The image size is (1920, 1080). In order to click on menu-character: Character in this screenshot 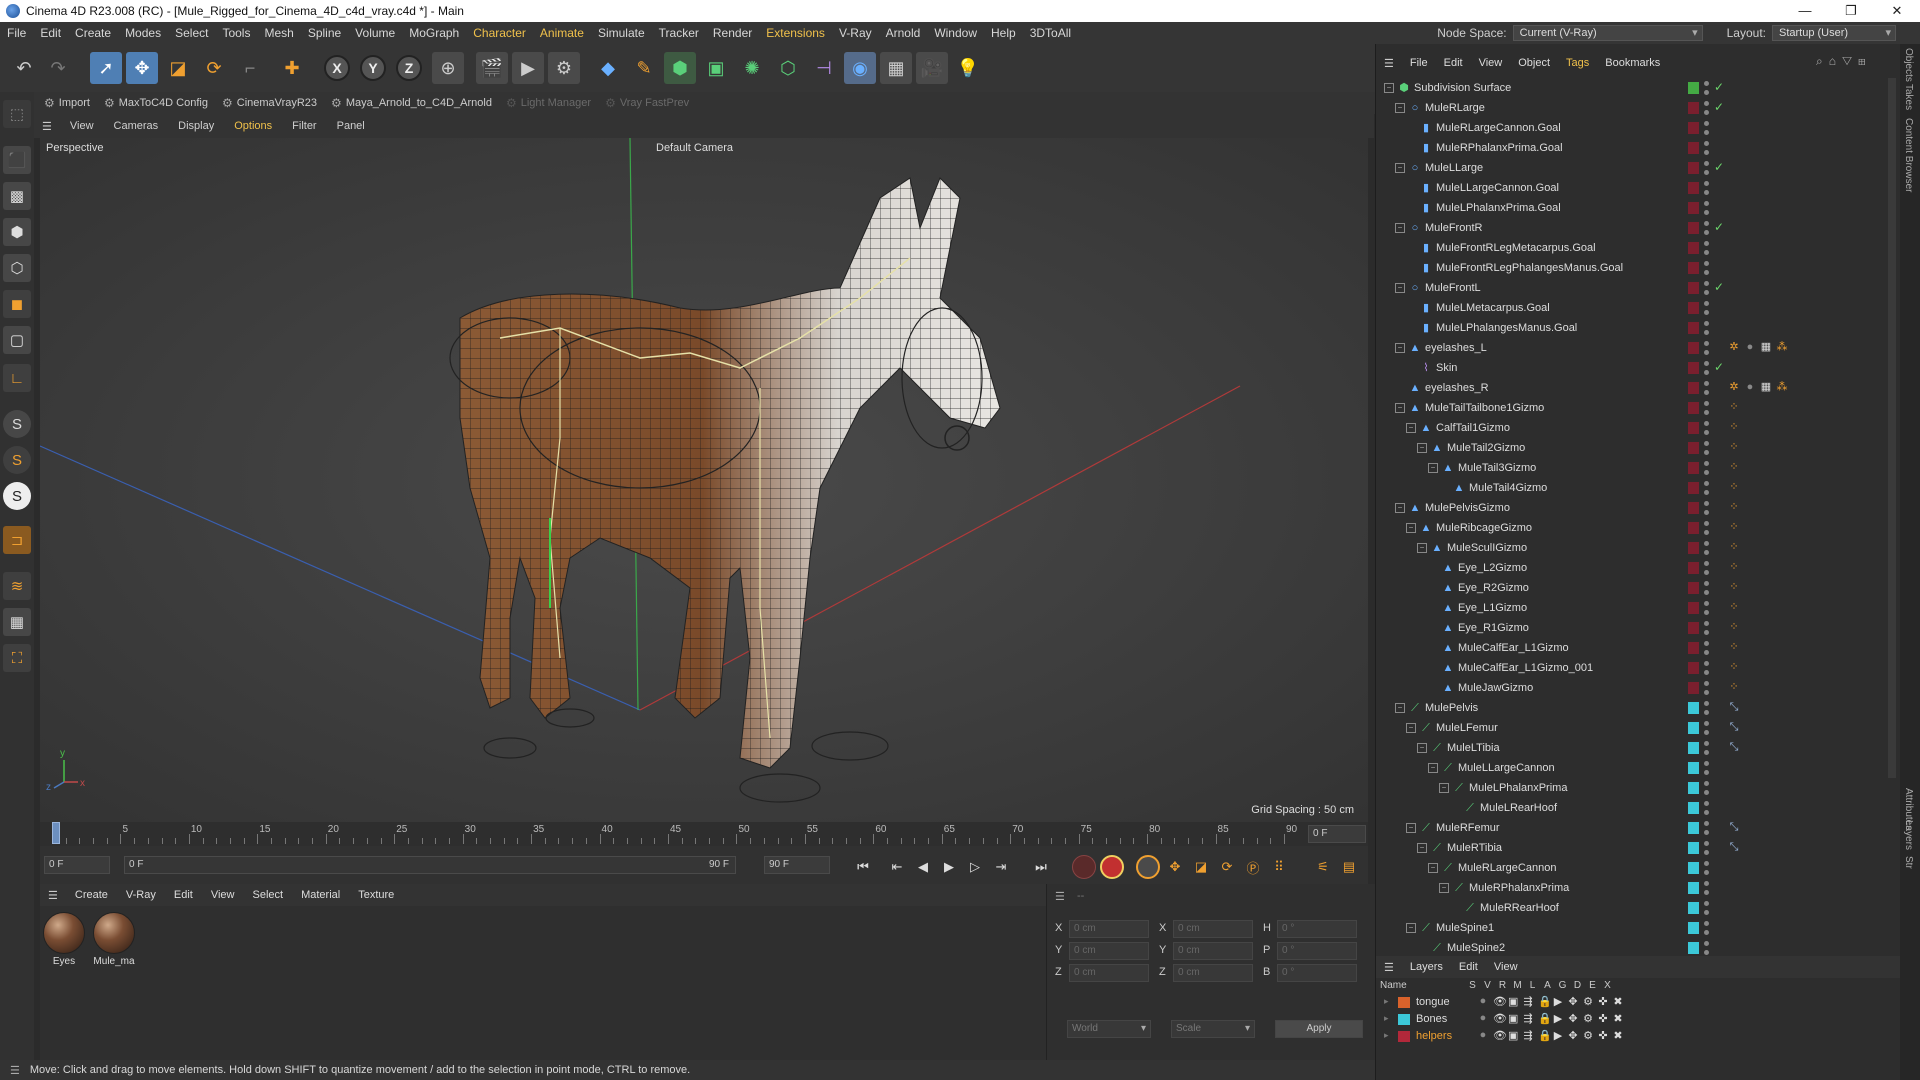, I will do `click(499, 33)`.